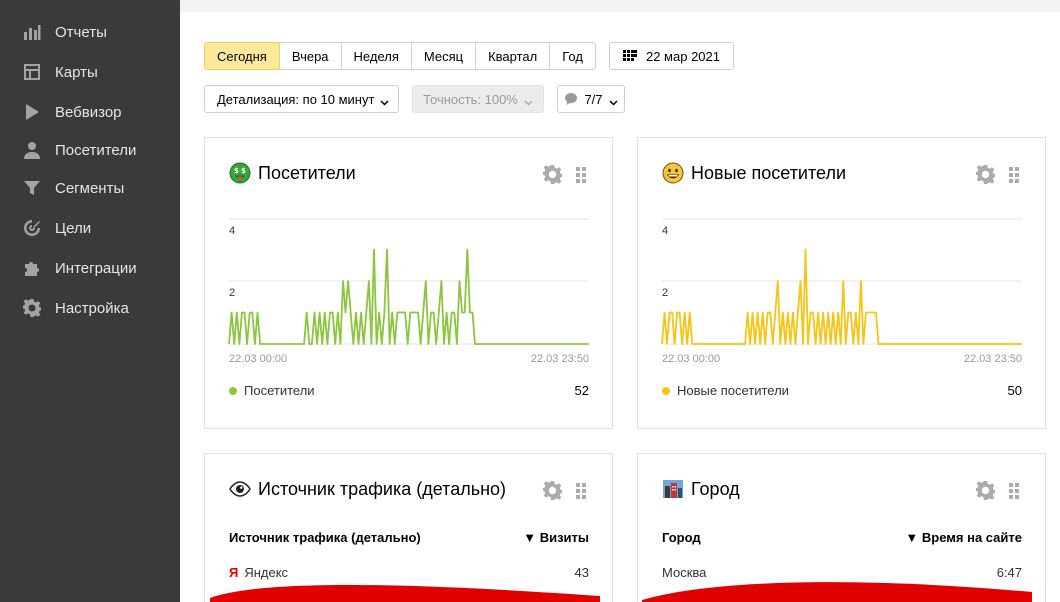 The width and height of the screenshot is (1060, 602). What do you see at coordinates (733, 390) in the screenshot?
I see `legend-label: Новые посетители` at bounding box center [733, 390].